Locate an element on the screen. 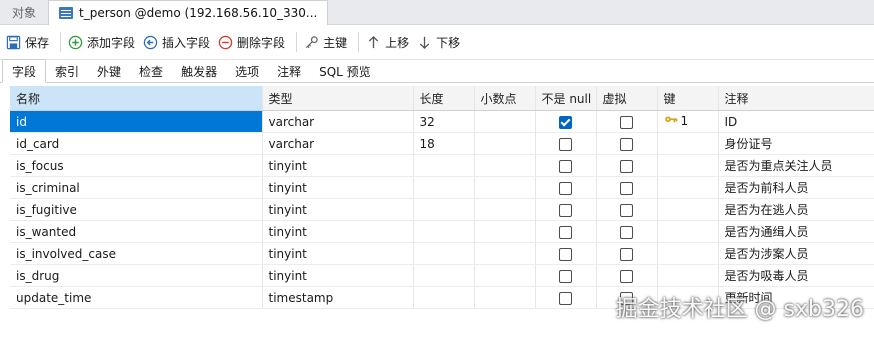 The height and width of the screenshot is (337, 874). cell-comment: 是否为前科人员 is located at coordinates (796, 187).